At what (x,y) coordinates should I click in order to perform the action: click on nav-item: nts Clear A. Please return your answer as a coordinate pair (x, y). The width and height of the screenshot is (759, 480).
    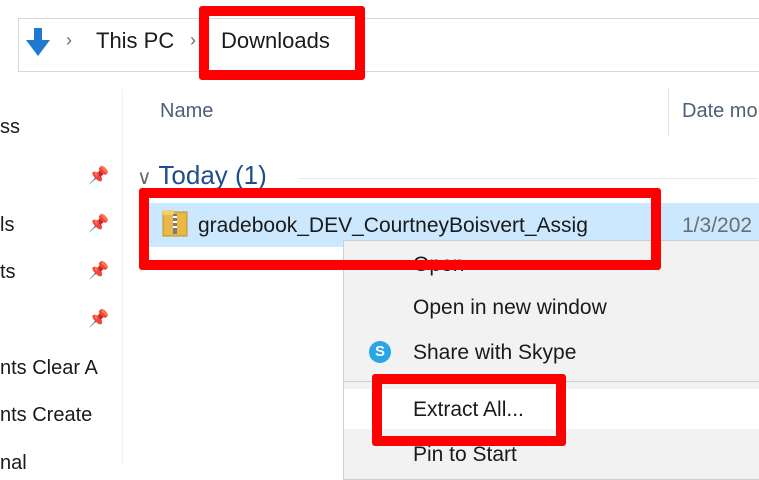
    Looking at the image, I should click on (49, 368).